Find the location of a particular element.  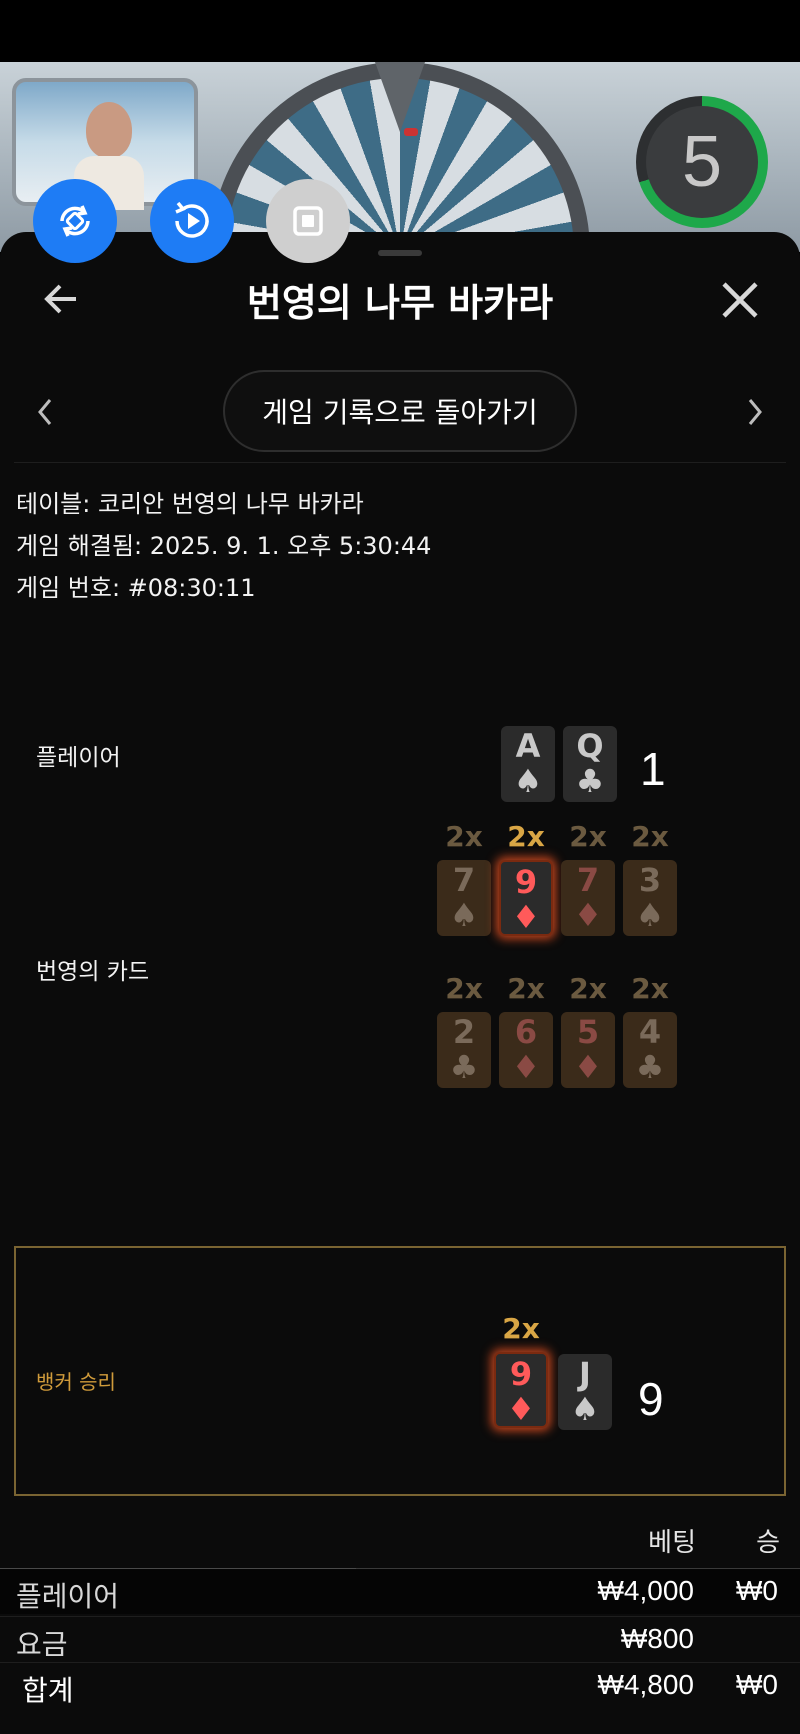

card-rank: 6 is located at coordinates (526, 1032).